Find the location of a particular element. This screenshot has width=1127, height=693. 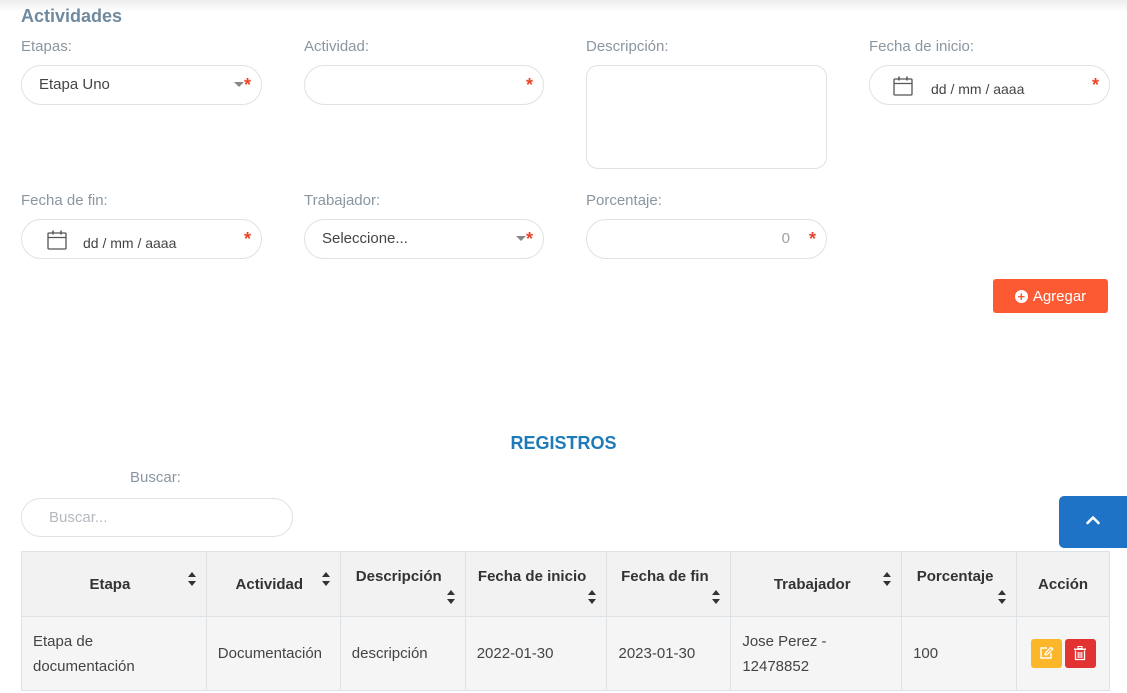

top-shadow is located at coordinates (563, 6).